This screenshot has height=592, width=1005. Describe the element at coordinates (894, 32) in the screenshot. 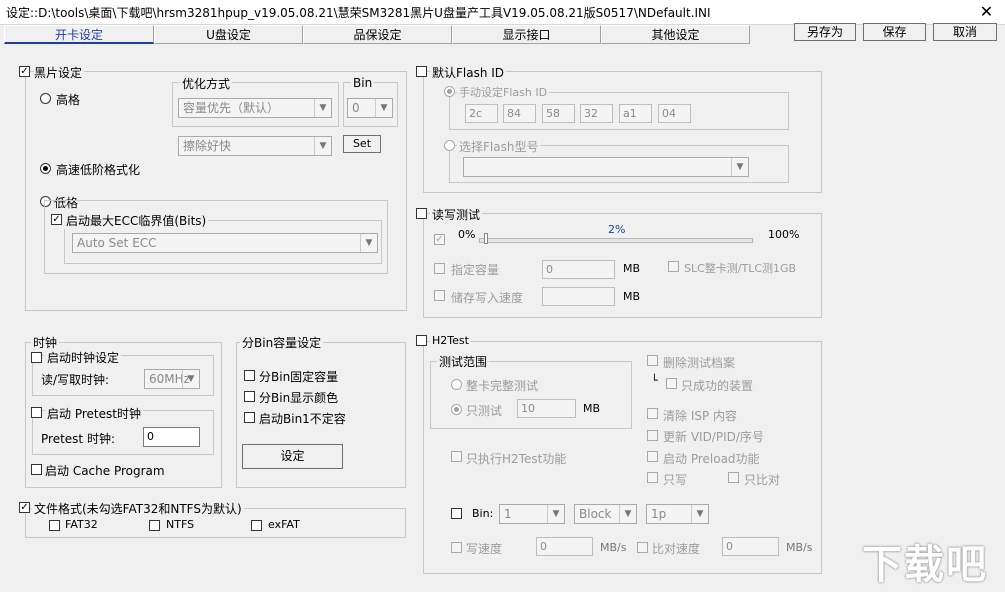

I see `save-button: 保存` at that location.